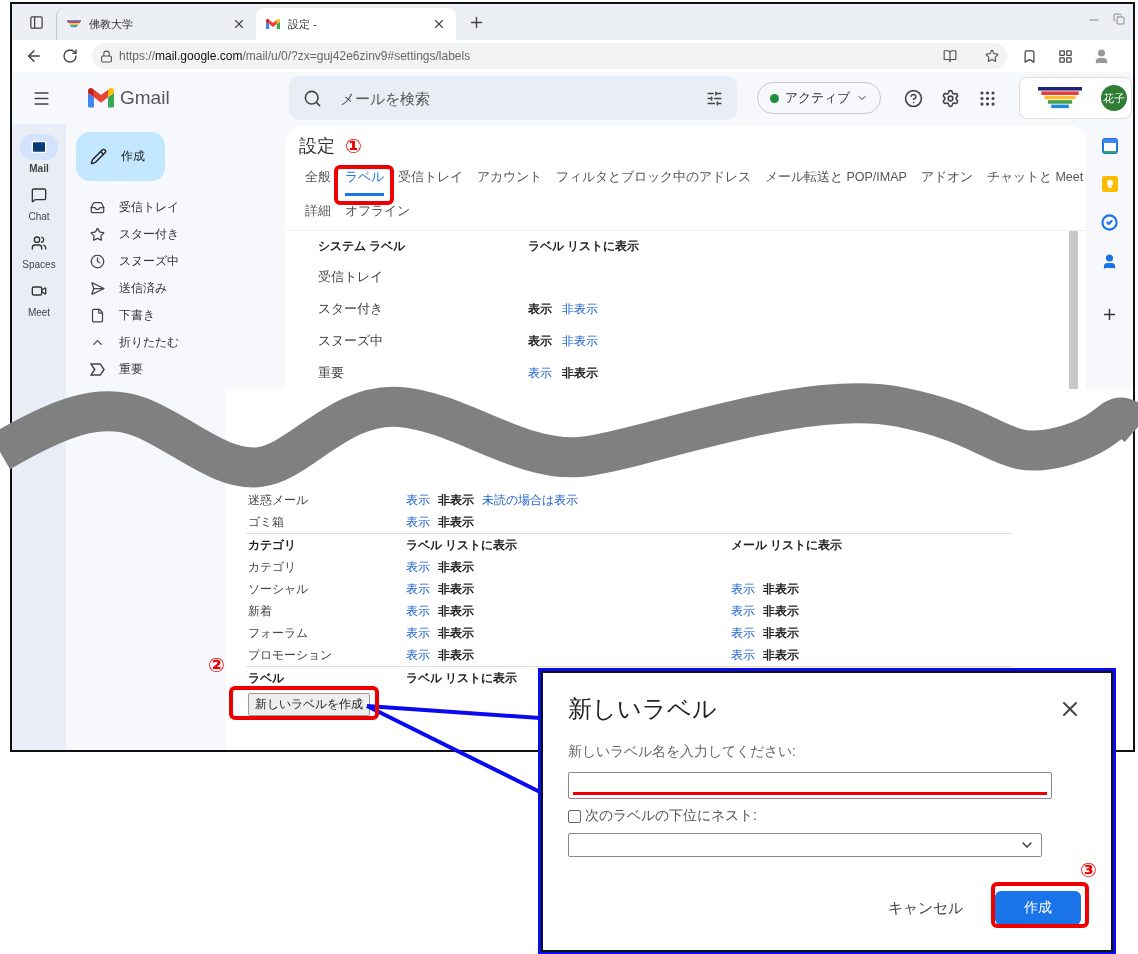 The height and width of the screenshot is (954, 1138). What do you see at coordinates (946, 179) in the screenshot?
I see `settings-tab: アドオン` at bounding box center [946, 179].